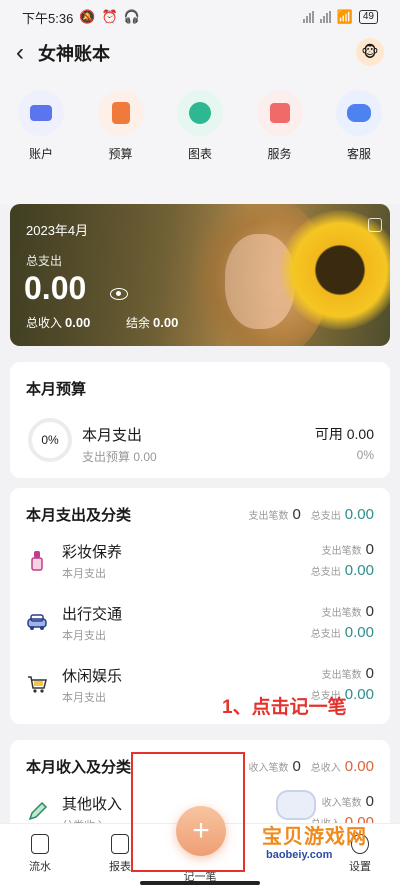  Describe the element at coordinates (37, 561) in the screenshot. I see `lipstick-icon` at that location.